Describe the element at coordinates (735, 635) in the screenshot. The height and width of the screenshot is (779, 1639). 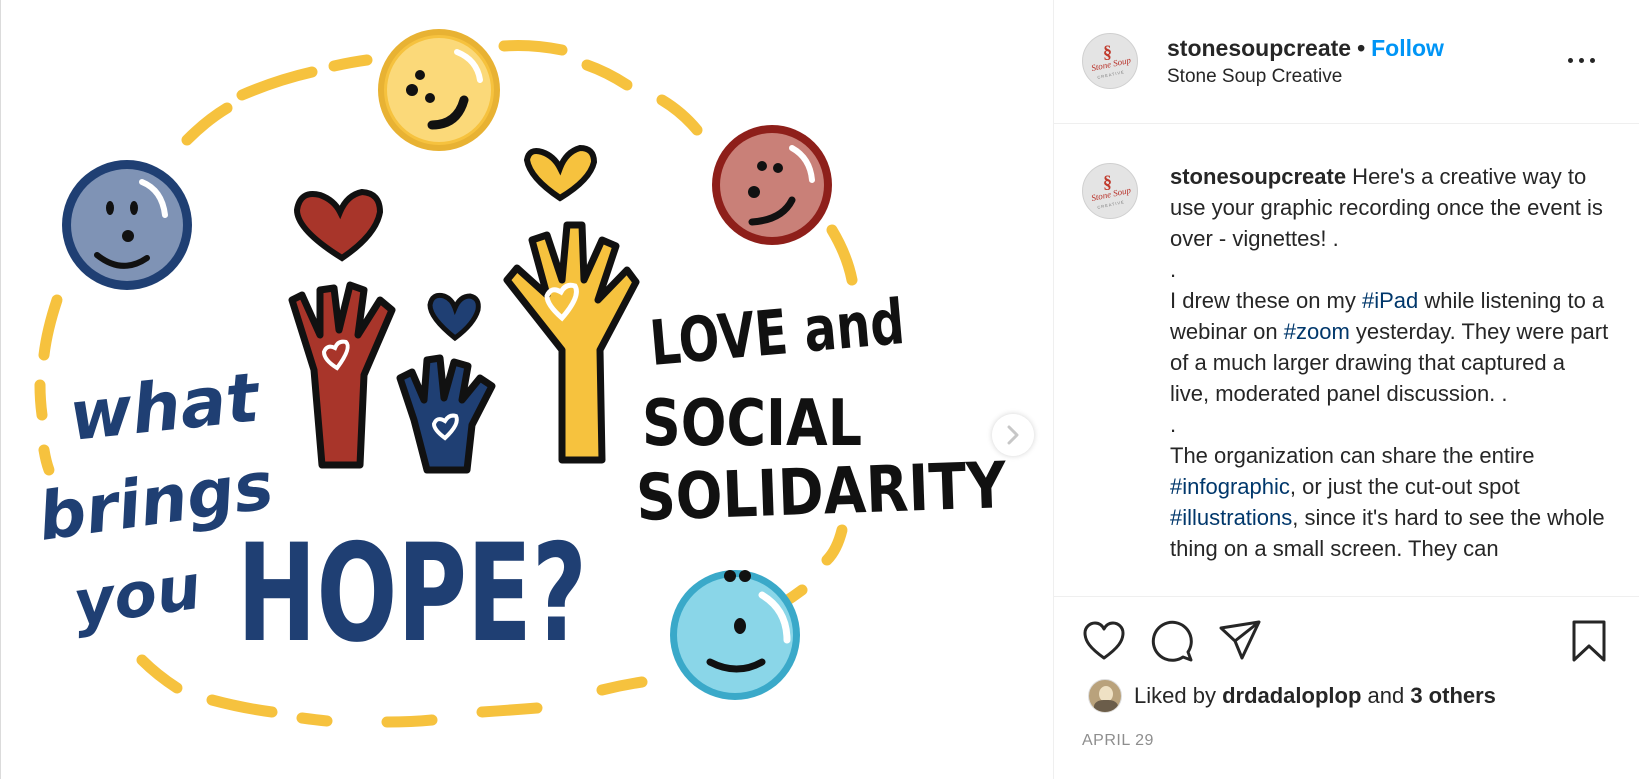
I see `light-blue-smiley` at that location.